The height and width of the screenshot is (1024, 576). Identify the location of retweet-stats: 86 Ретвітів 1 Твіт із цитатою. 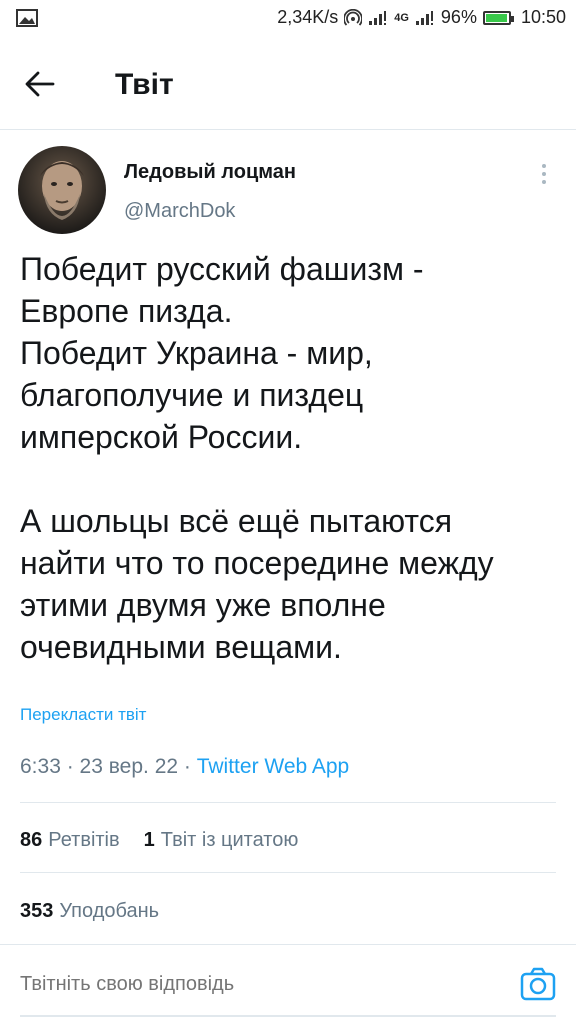
(159, 840).